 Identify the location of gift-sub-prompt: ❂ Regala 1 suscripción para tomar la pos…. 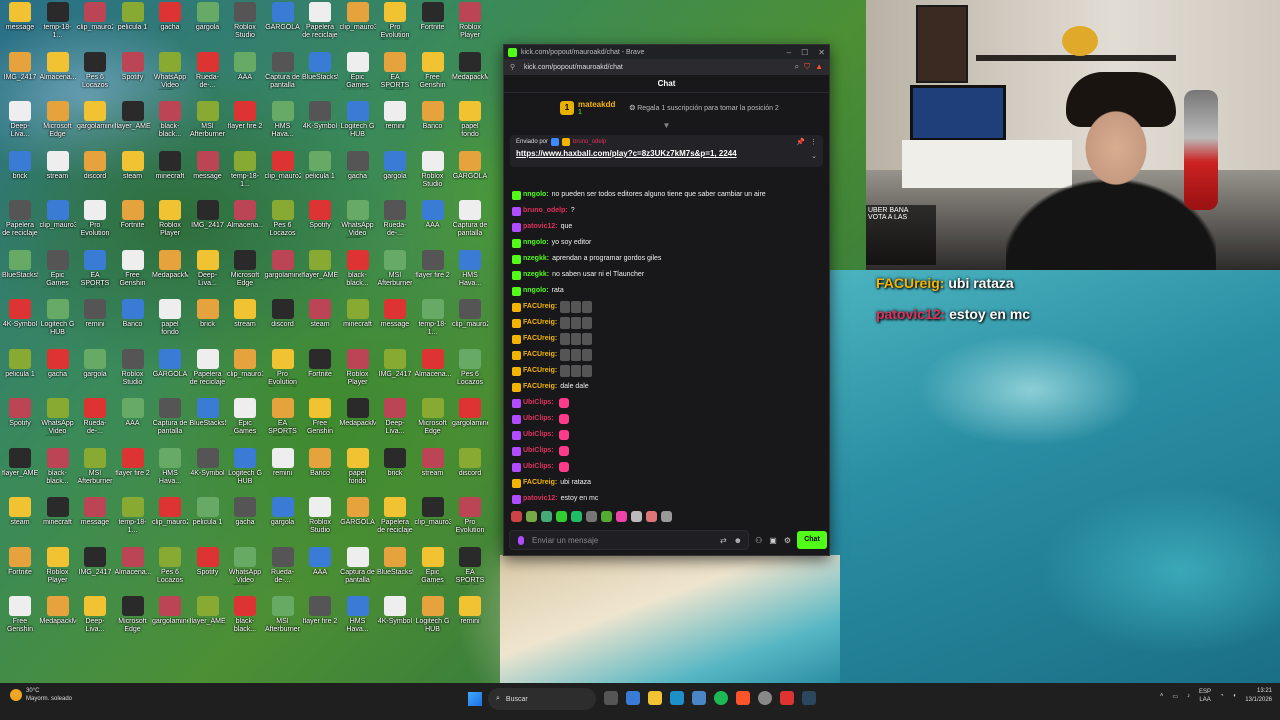
(703, 108).